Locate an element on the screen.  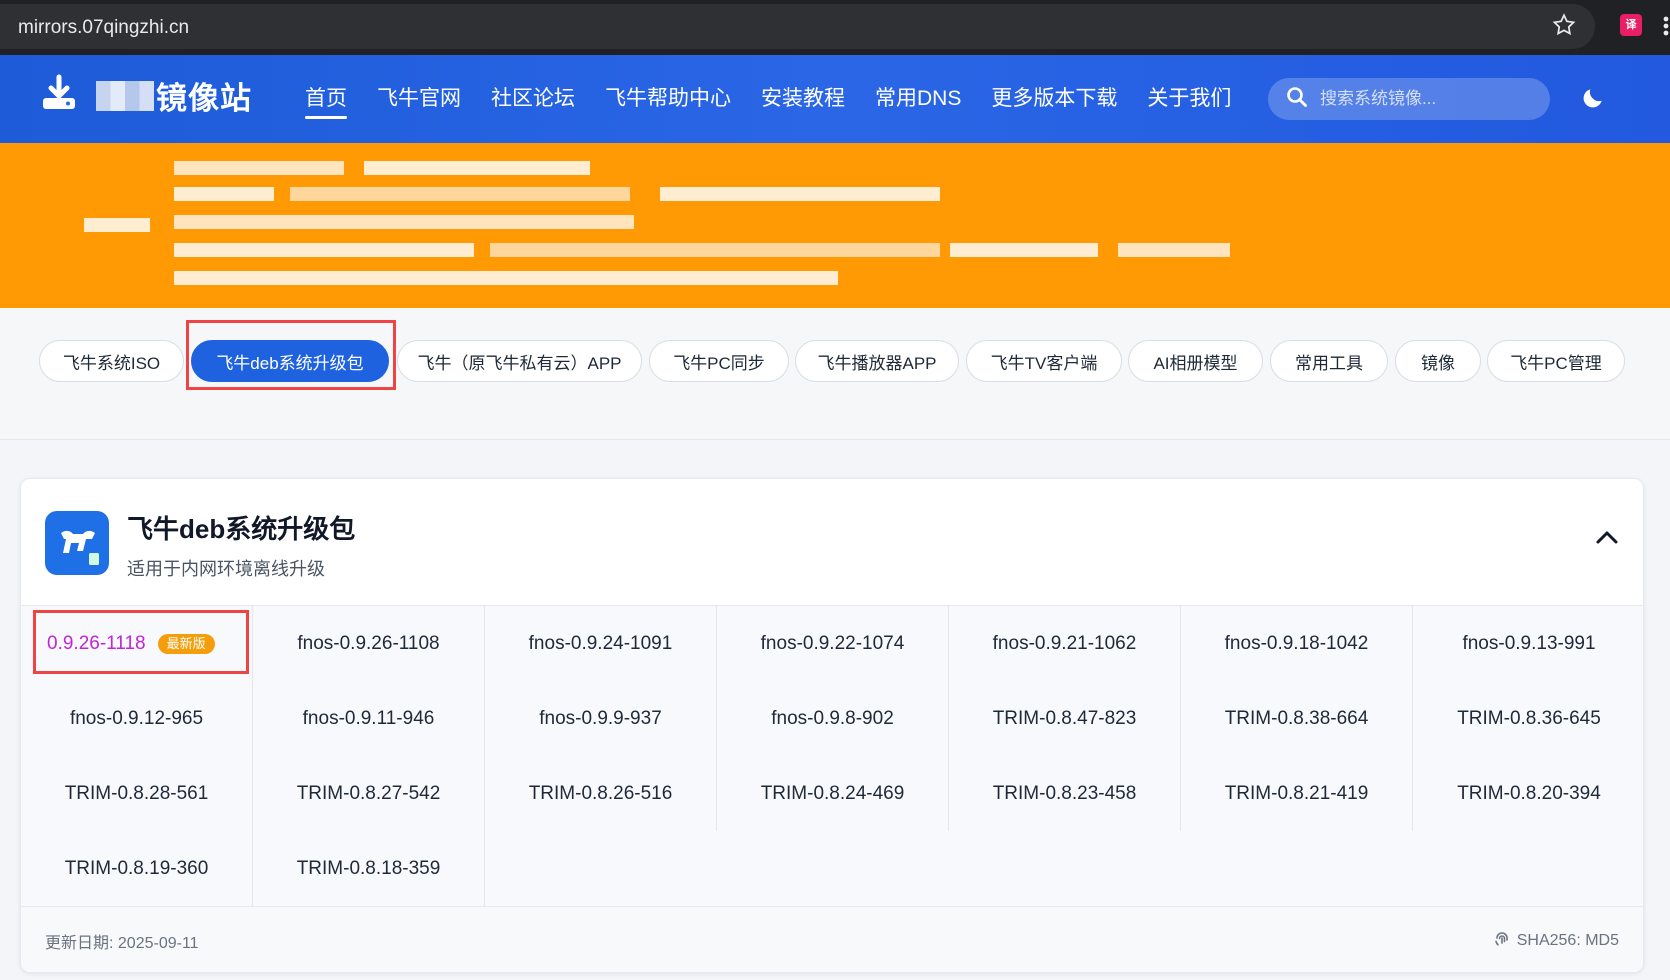
version-link: fnos-0.9.26-1108 is located at coordinates (369, 643).